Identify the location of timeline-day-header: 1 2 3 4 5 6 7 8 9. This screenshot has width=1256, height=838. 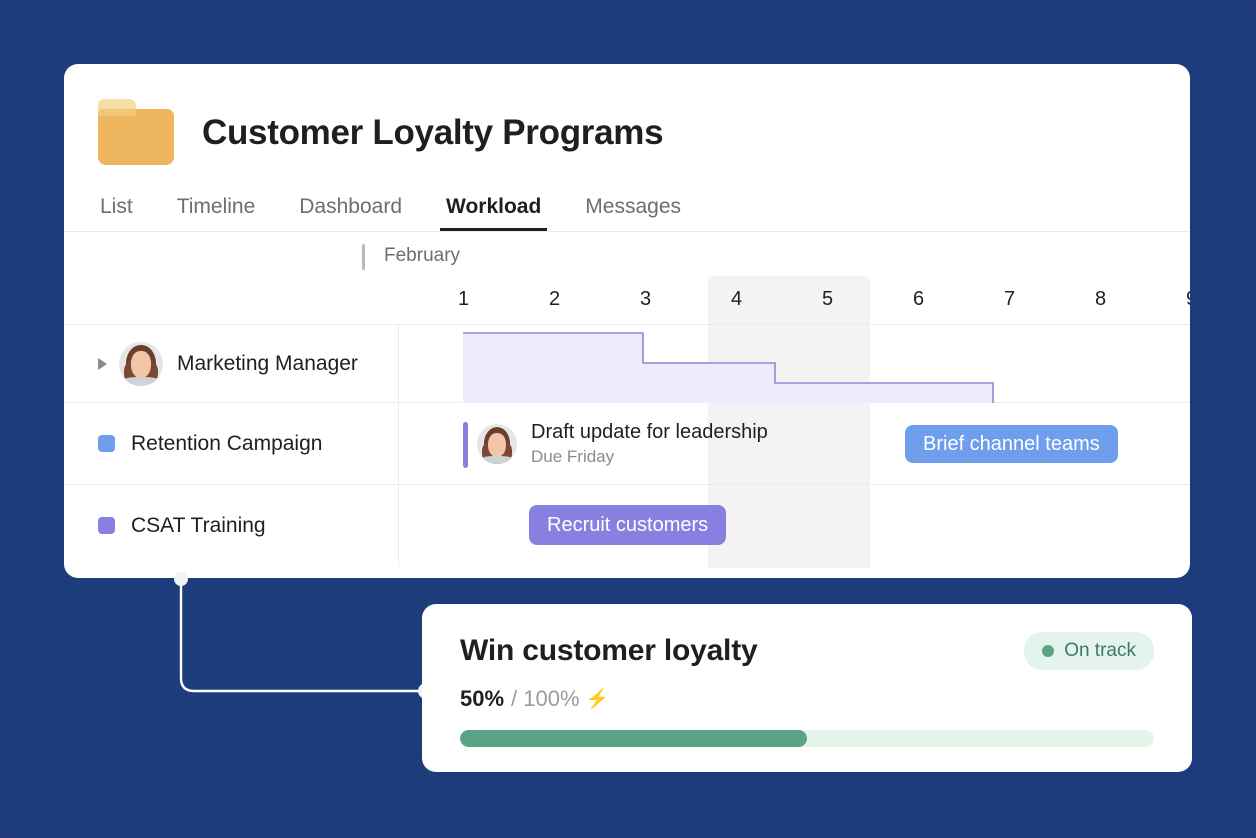
(627, 304).